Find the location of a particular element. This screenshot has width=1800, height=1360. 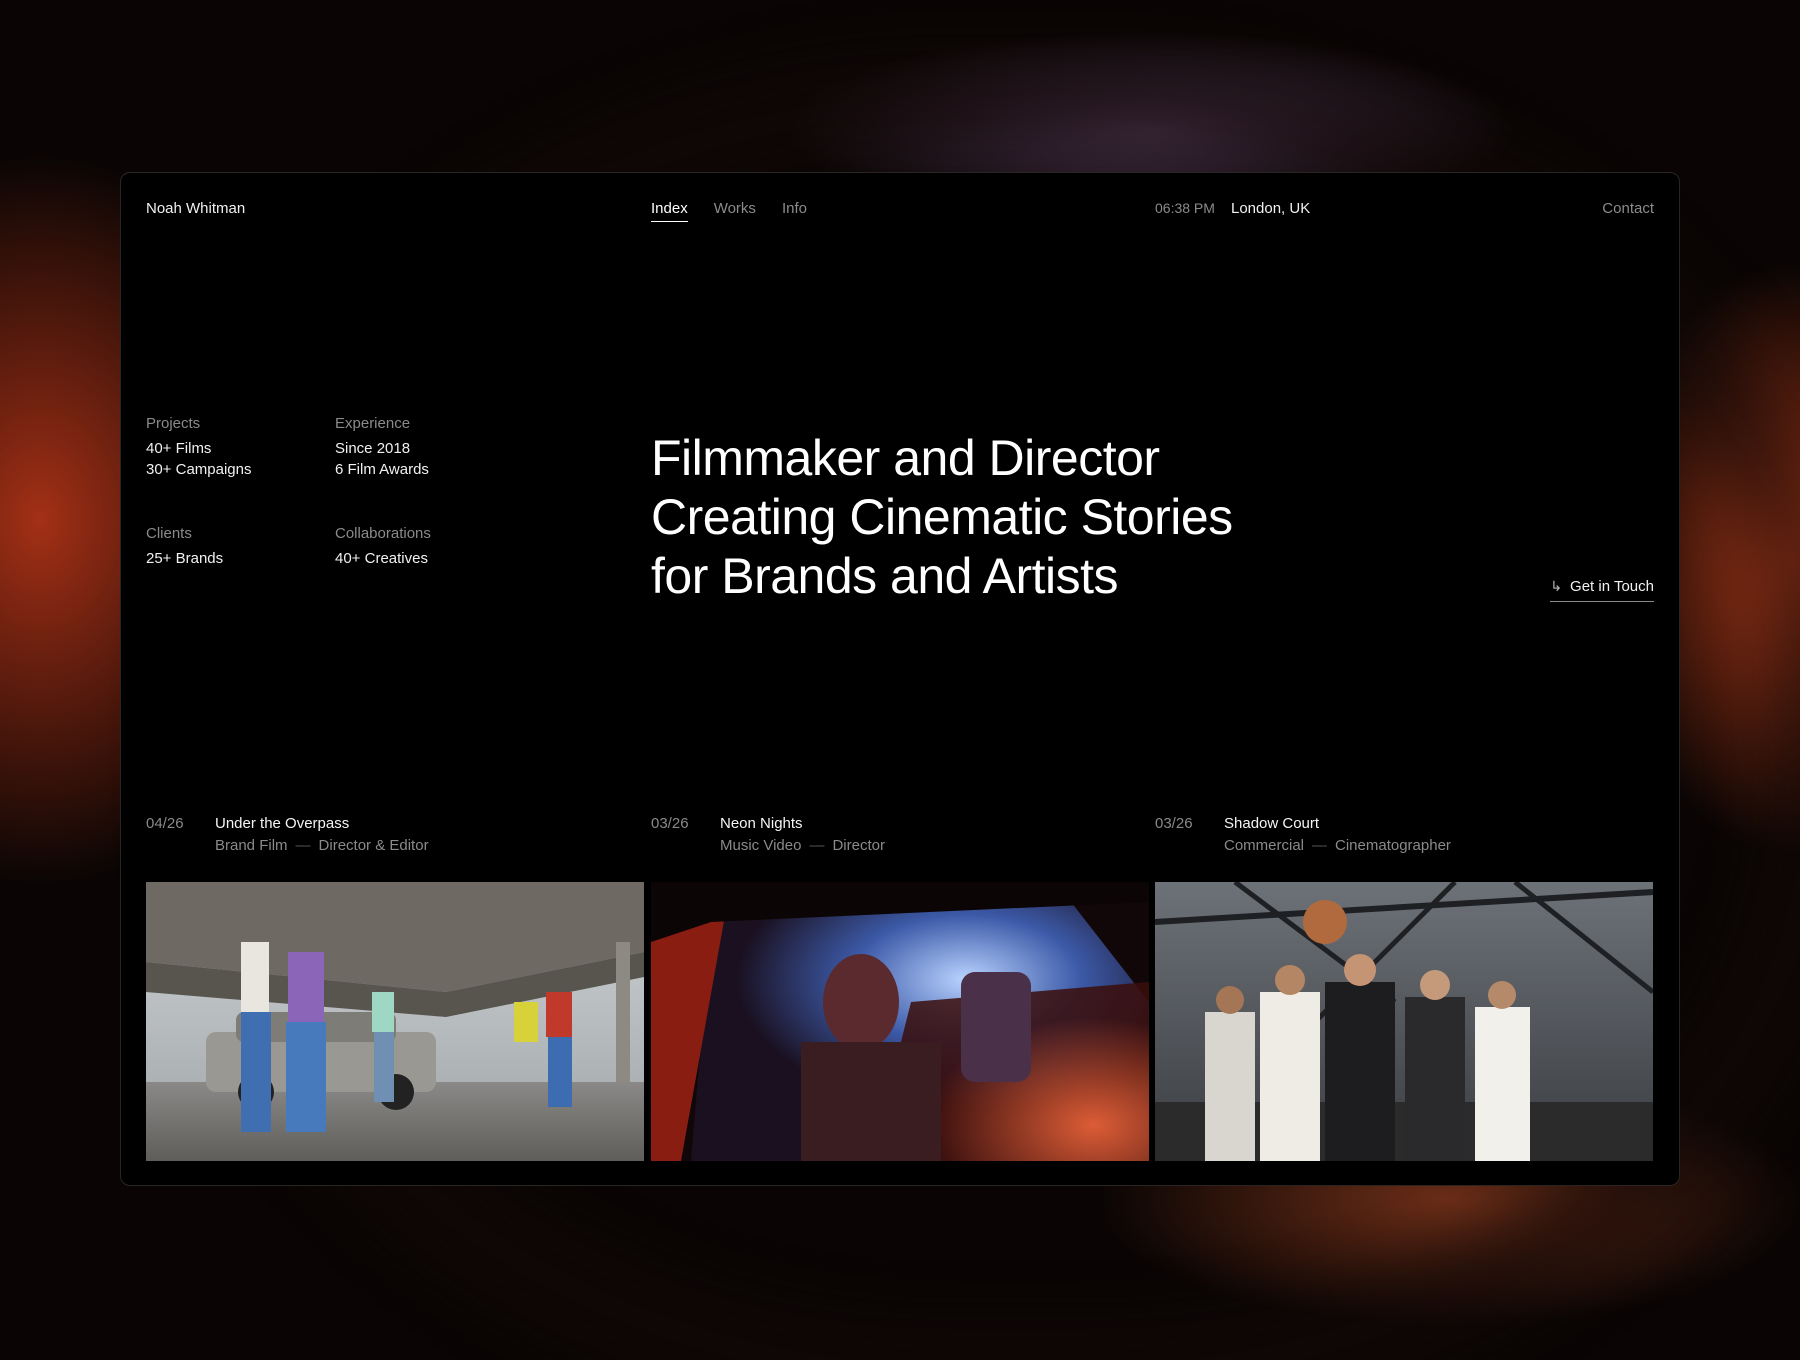

stat-value: 30+ Campaigns is located at coordinates (199, 469).